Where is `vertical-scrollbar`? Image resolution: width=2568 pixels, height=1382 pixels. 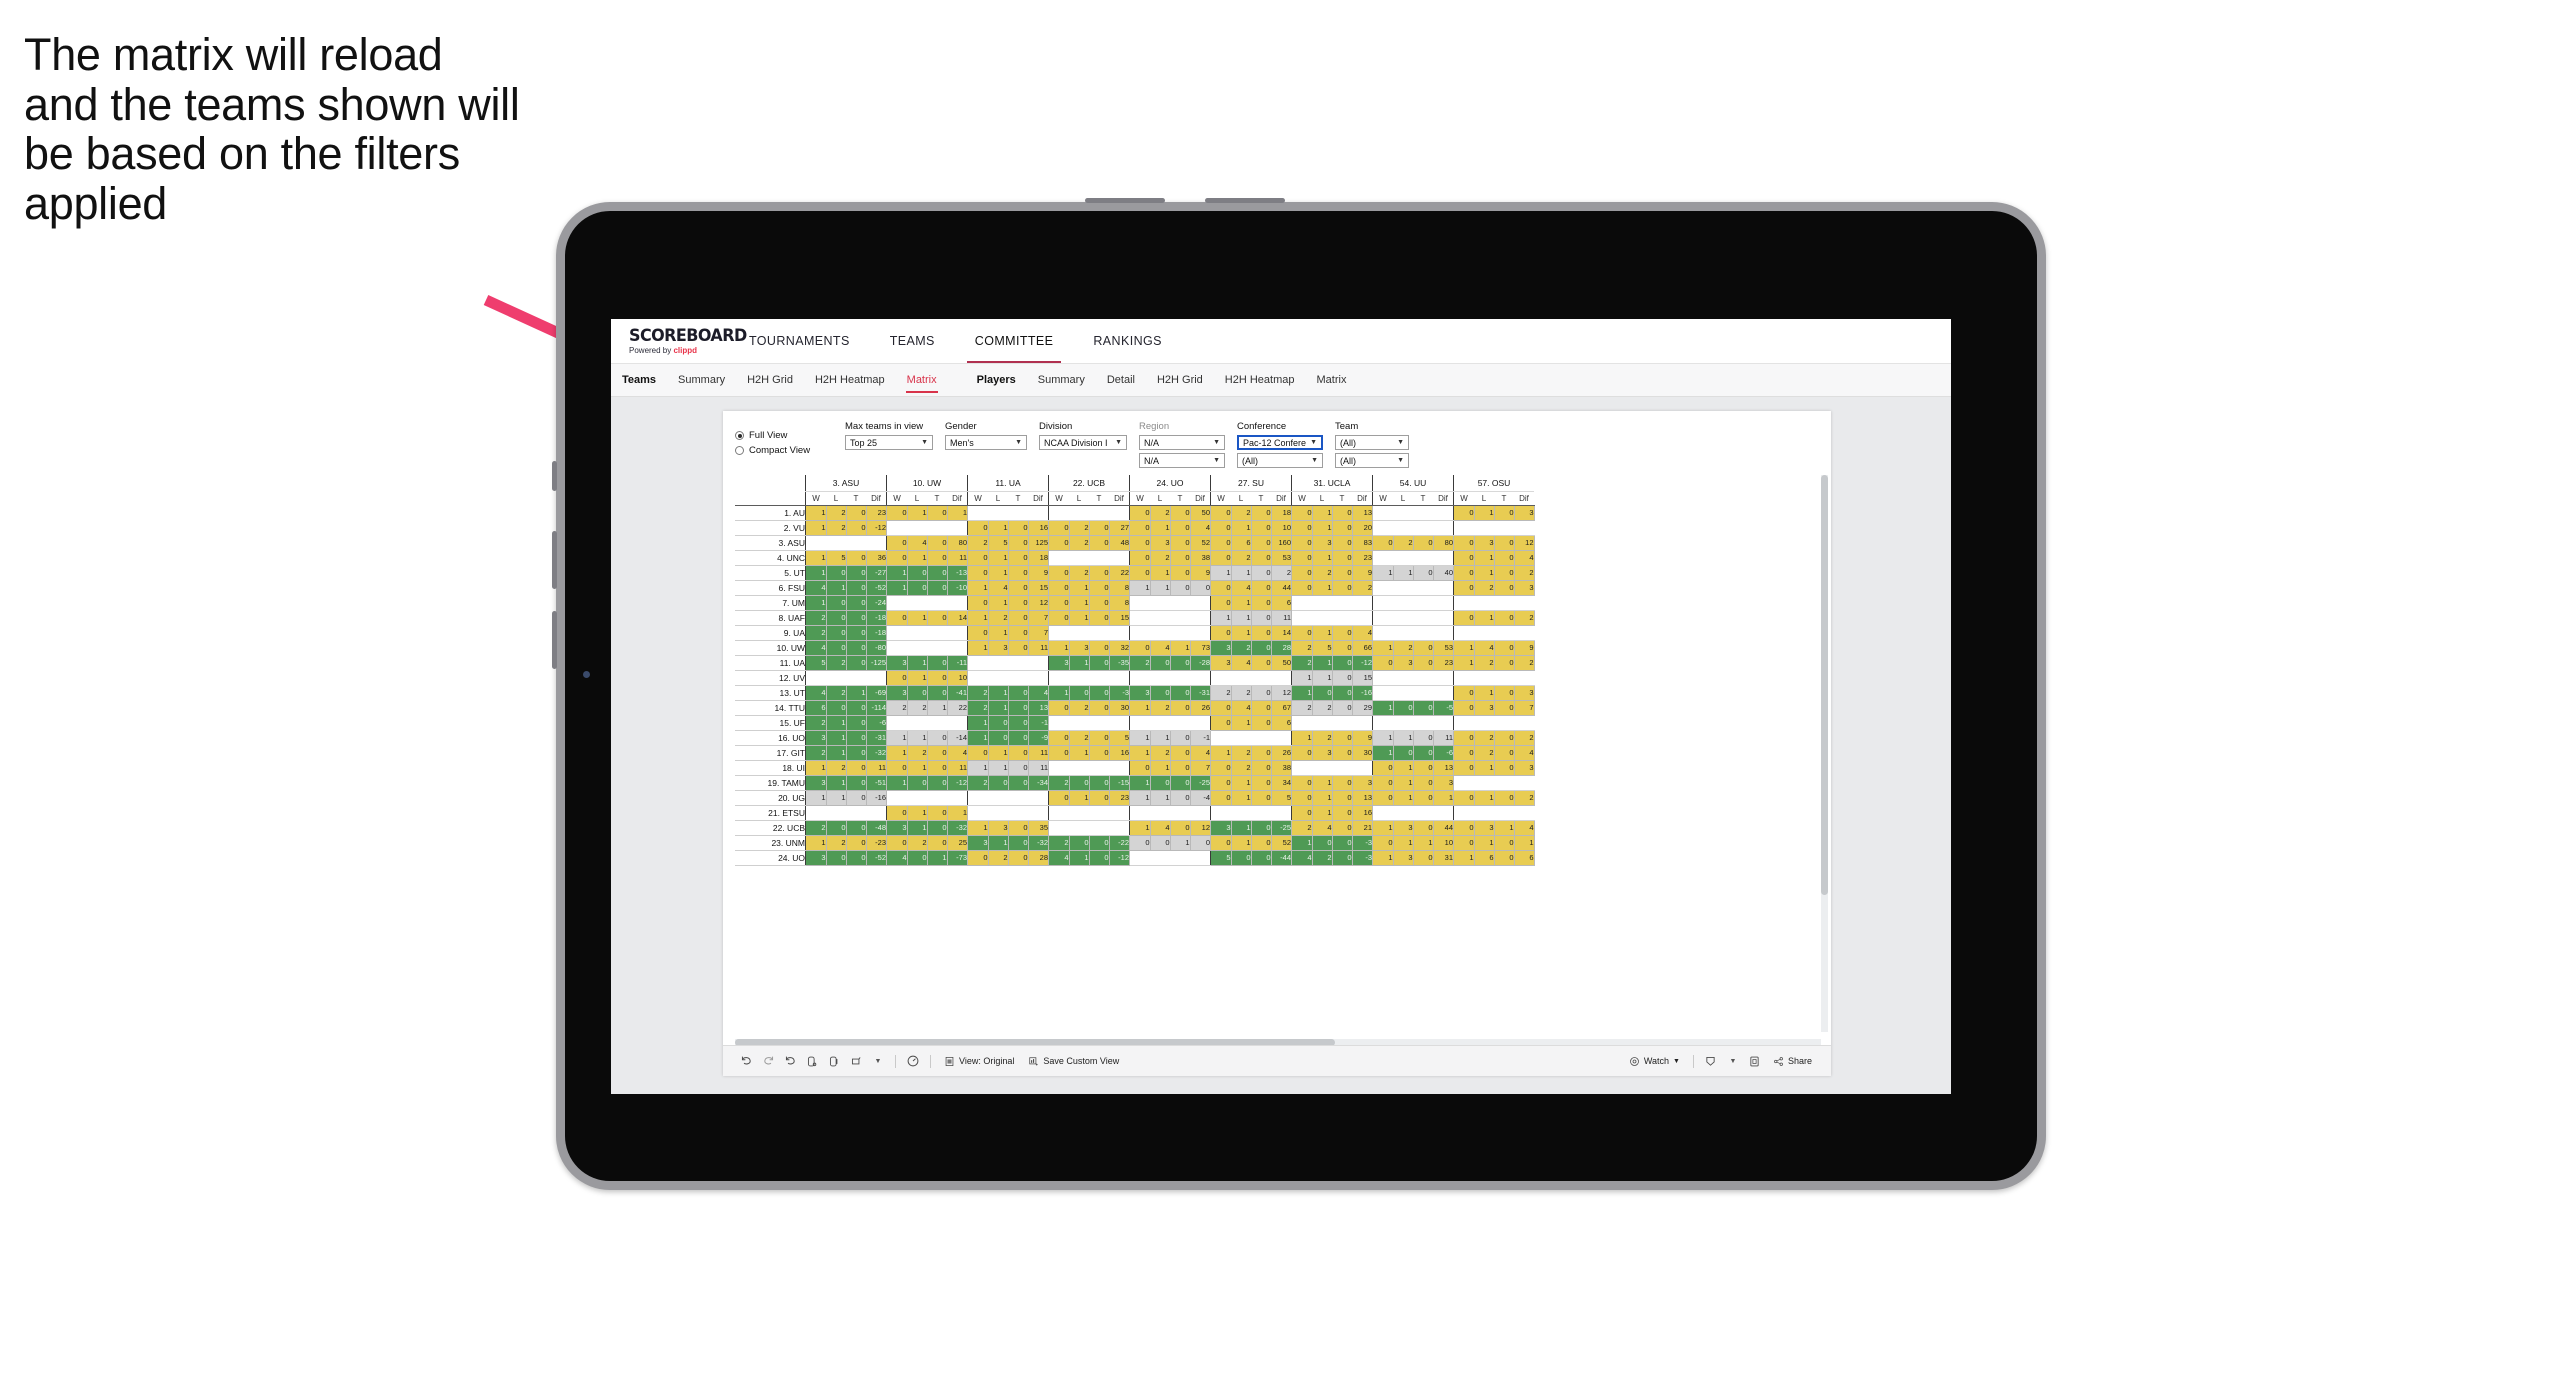
vertical-scrollbar is located at coordinates (1824, 753).